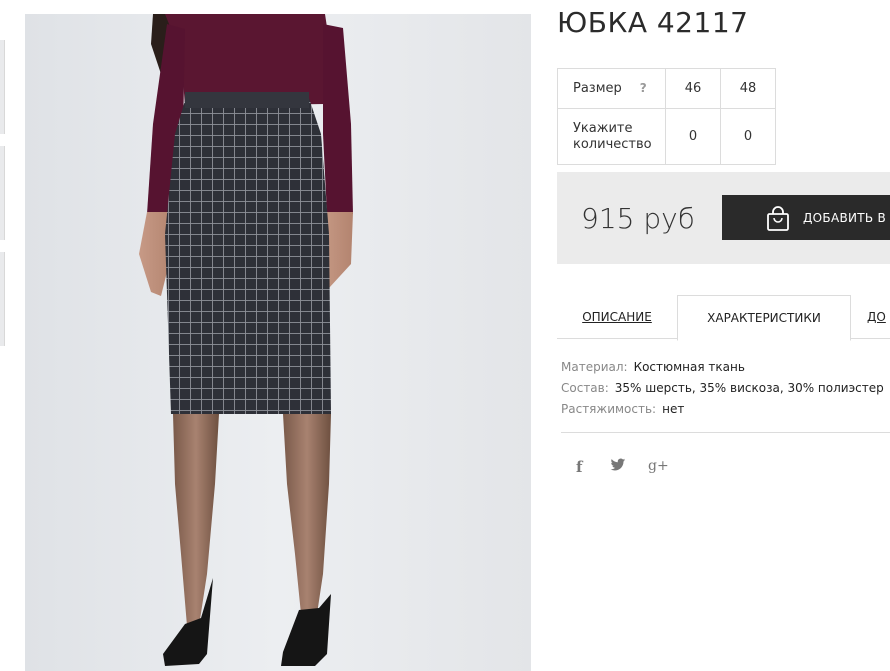  Describe the element at coordinates (643, 88) in the screenshot. I see `help-icon: ?` at that location.